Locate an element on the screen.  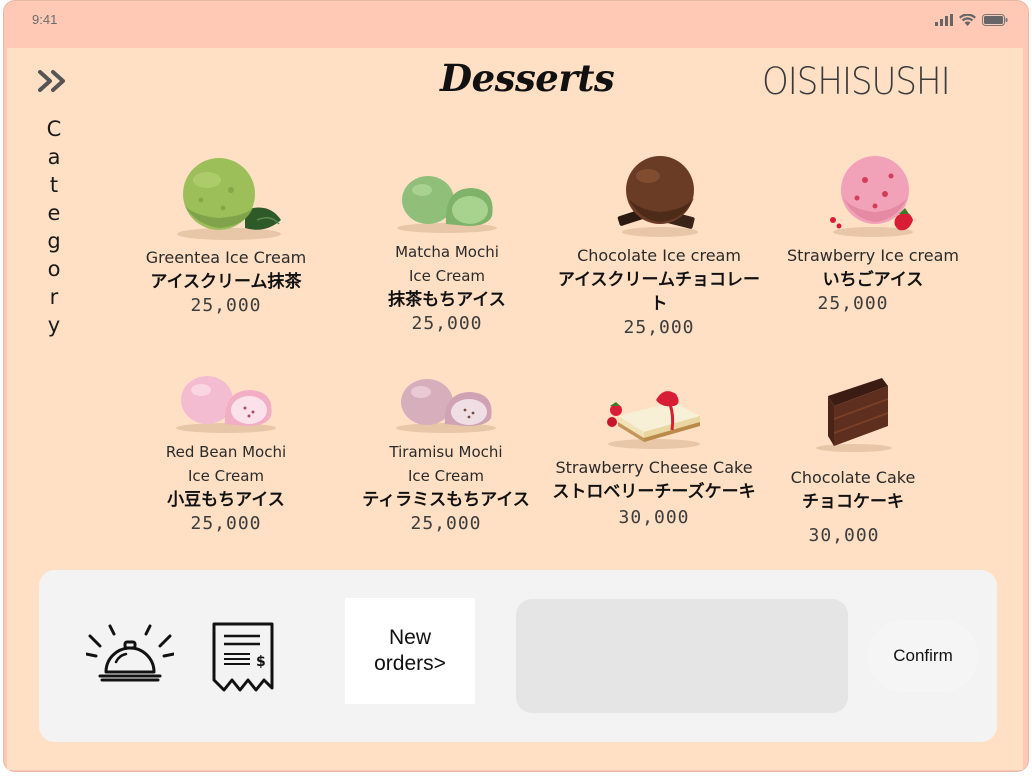
strawberry-ice-cream-image is located at coordinates (871, 196).